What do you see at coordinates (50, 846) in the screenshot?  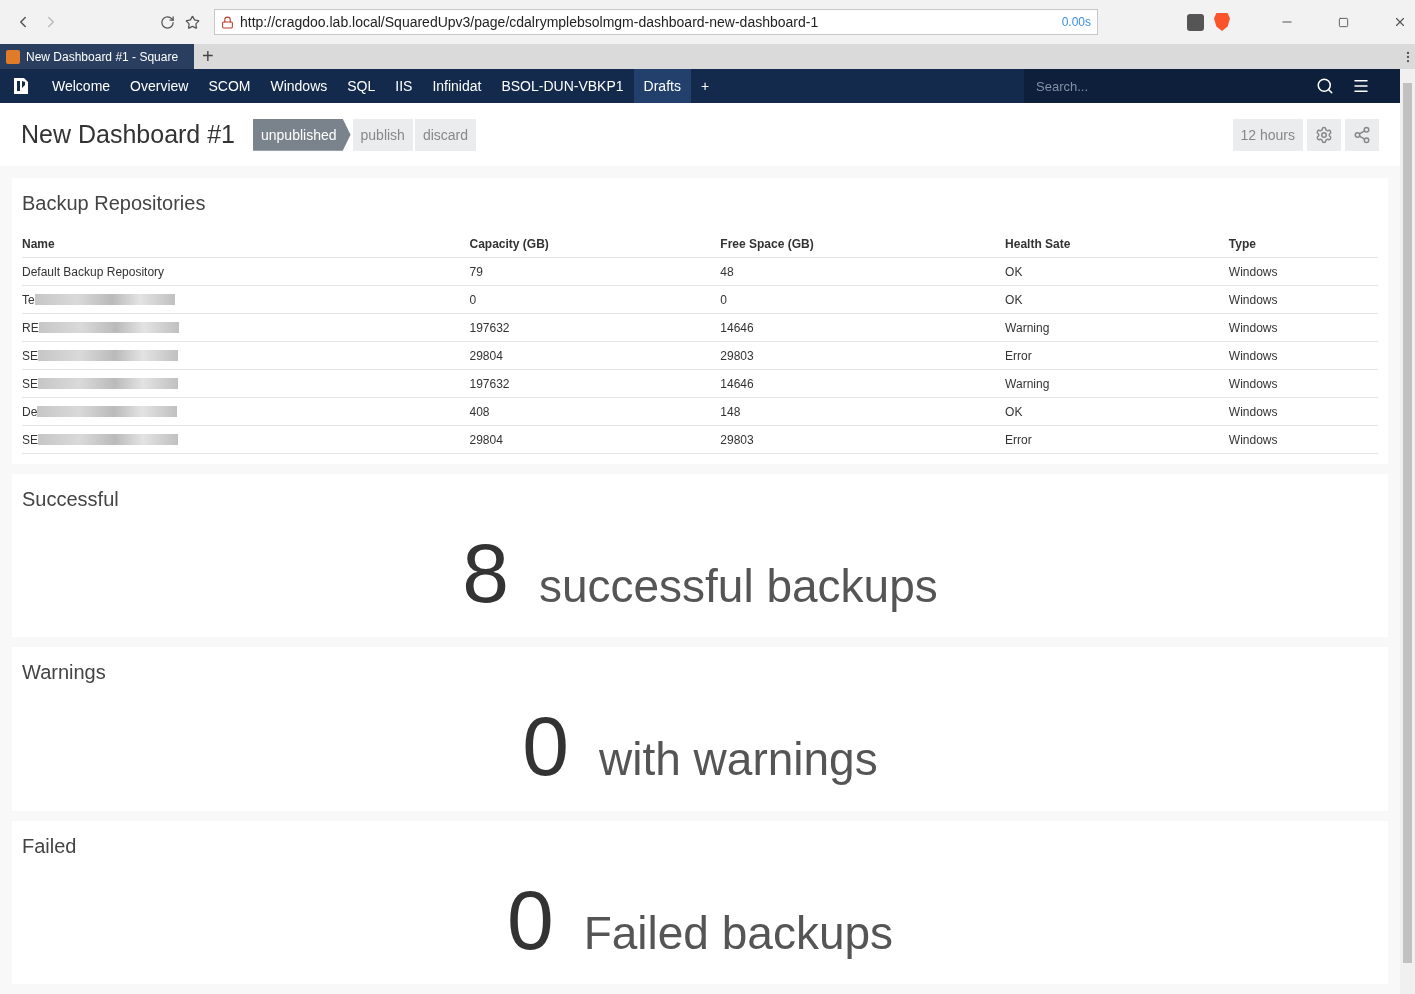 I see `card-title: Failed` at bounding box center [50, 846].